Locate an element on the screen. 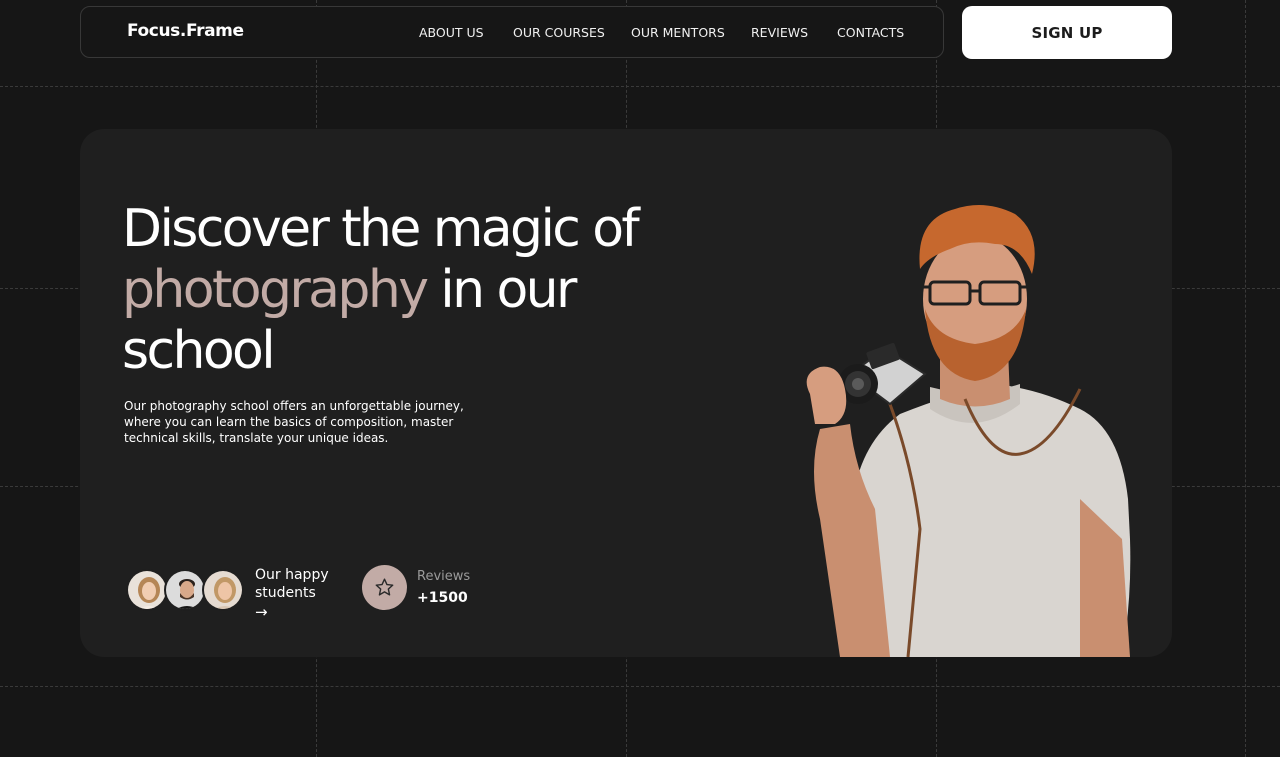 Image resolution: width=1280 pixels, height=757 pixels. student-avatars is located at coordinates (186, 590).